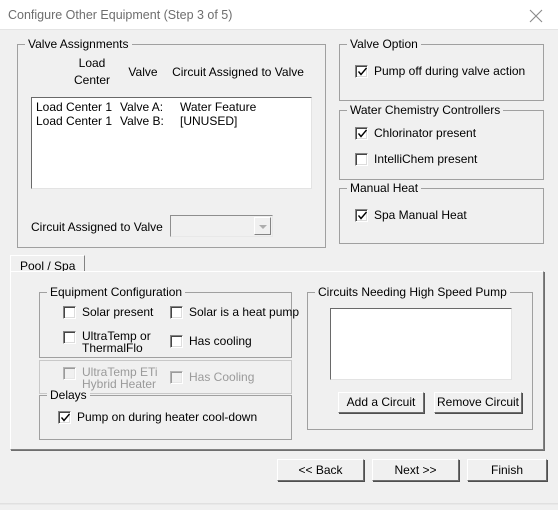 Image resolution: width=558 pixels, height=510 pixels. I want to click on checkbox-label: UltraTemp ETi Hybrid Heater, so click(120, 378).